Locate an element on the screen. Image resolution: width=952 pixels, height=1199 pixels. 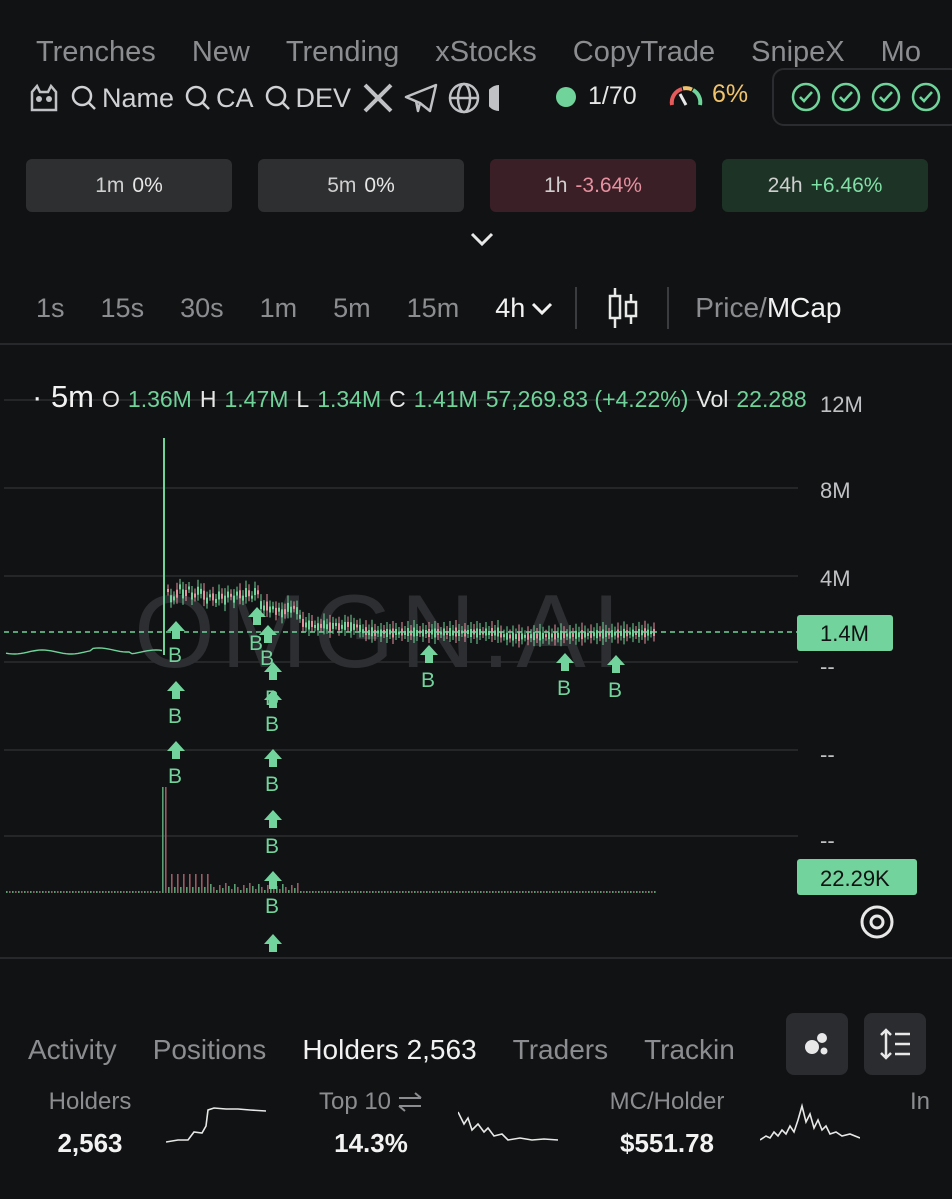
timeframe-row: 1s 15s 30s 1m 5m 15m 4h Price/MCap is located at coordinates (439, 308).